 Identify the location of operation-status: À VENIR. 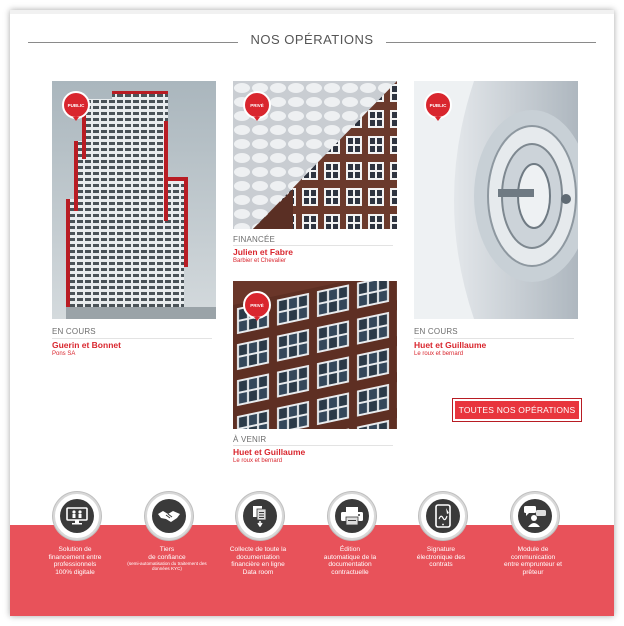
(250, 439).